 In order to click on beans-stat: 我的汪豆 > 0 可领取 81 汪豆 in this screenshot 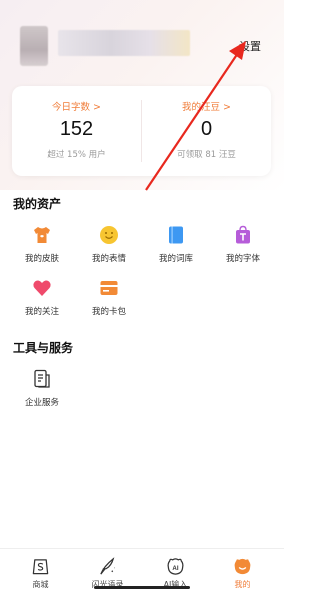, I will do `click(206, 131)`.